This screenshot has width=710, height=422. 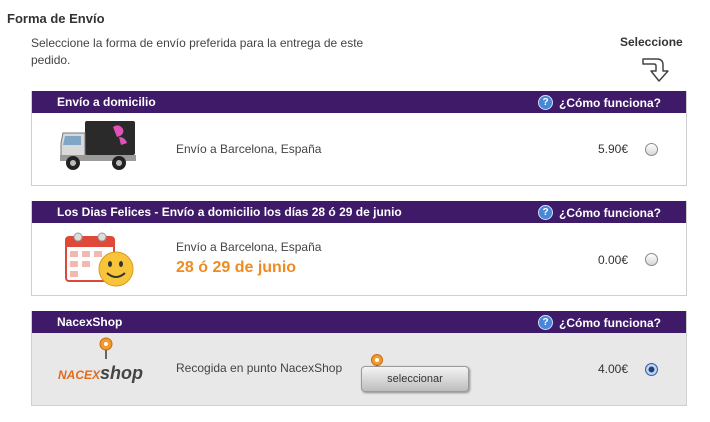 I want to click on option-price: 4.00€, so click(x=612, y=369).